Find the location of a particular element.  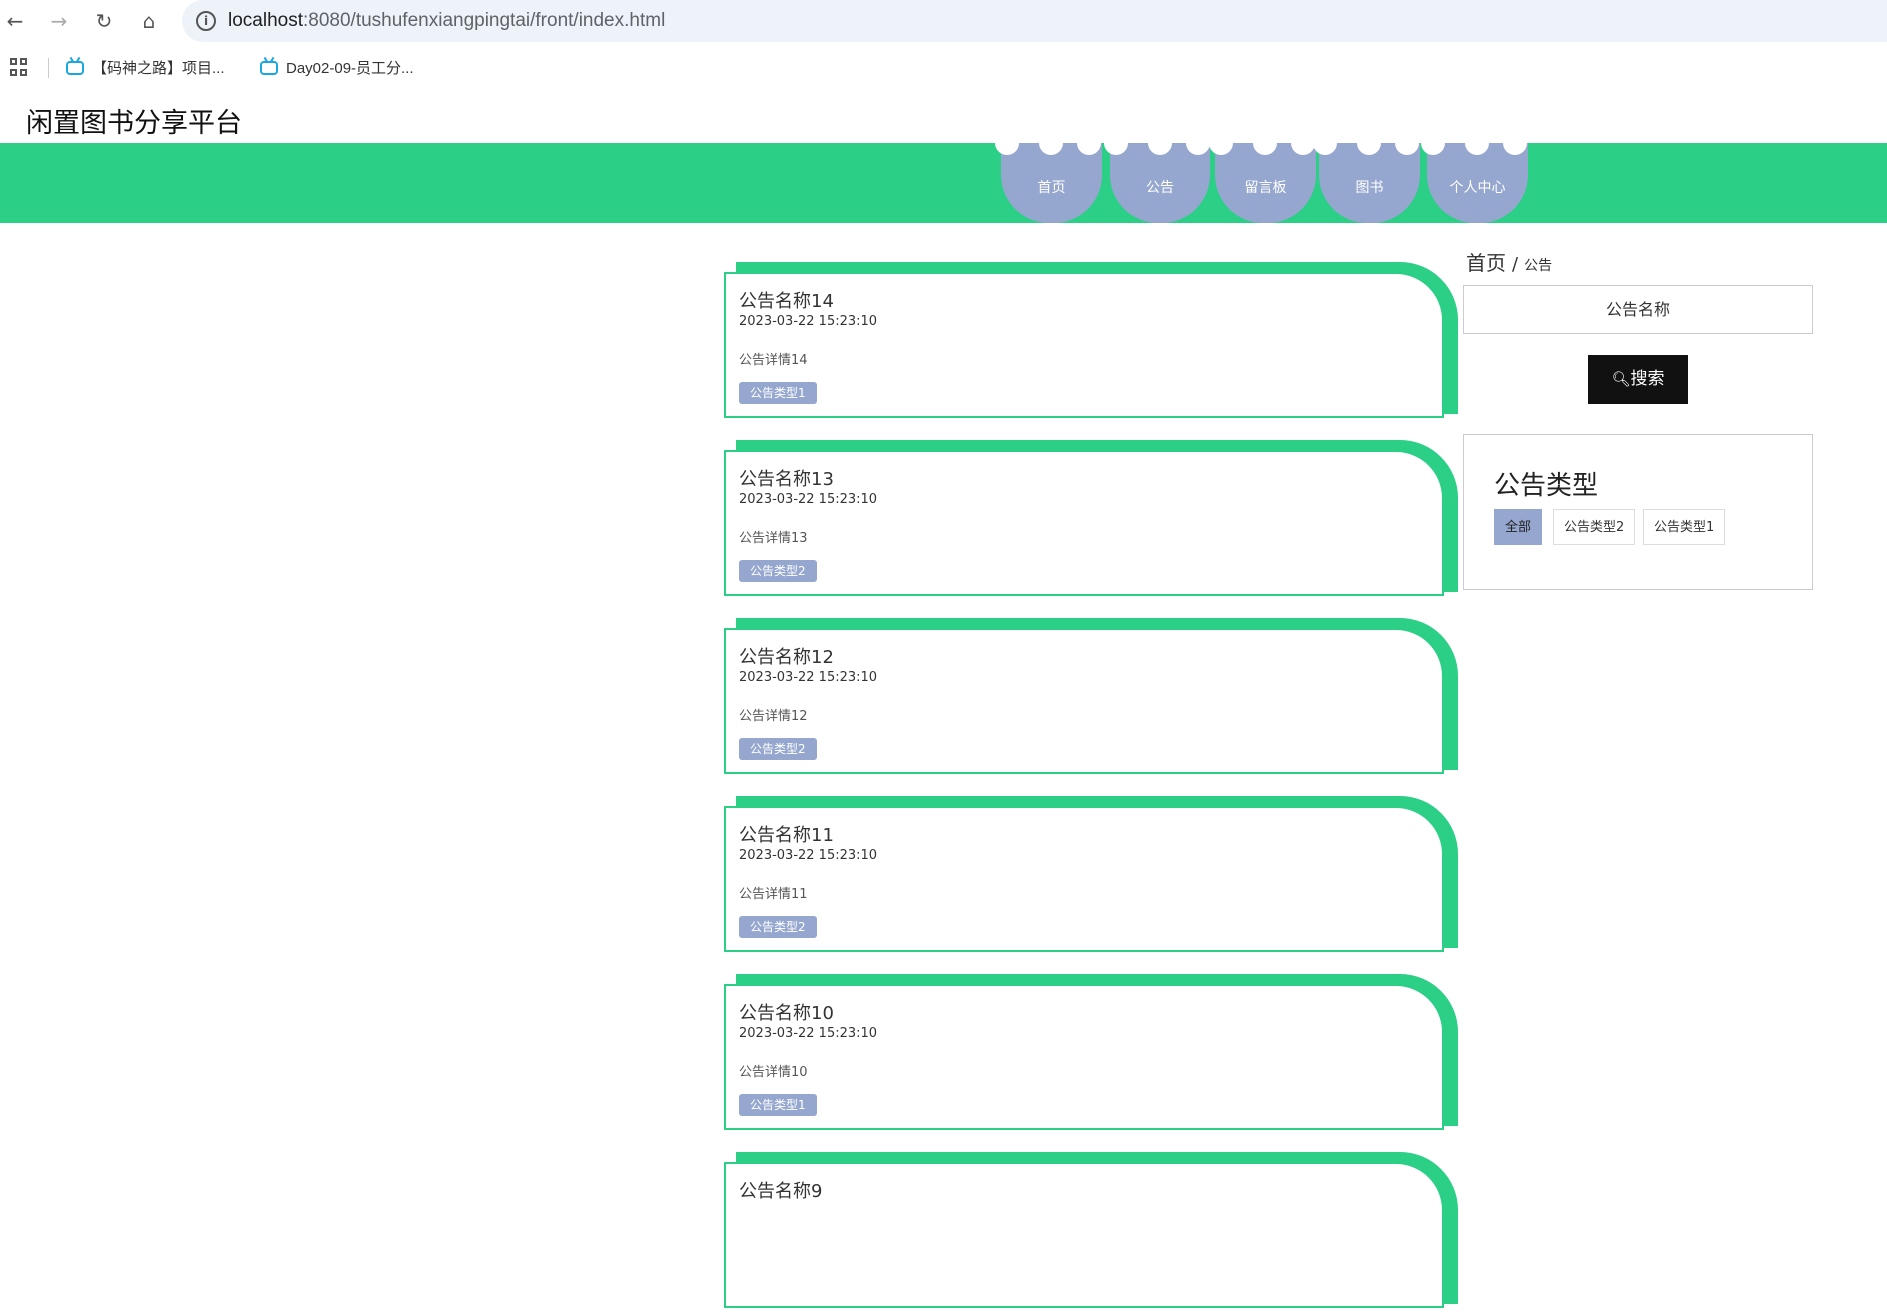

breadcrumb: 首页 / 公告 is located at coordinates (1509, 261).